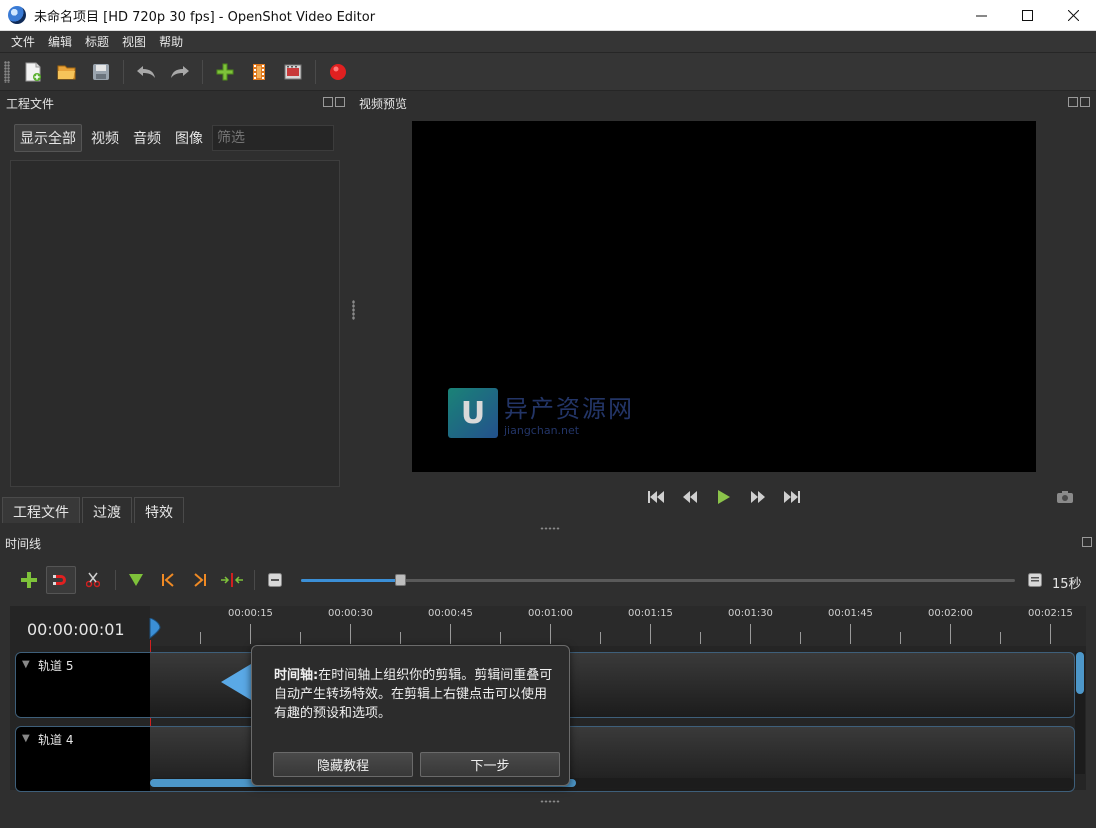 This screenshot has height=828, width=1096. I want to click on filter-image-button: 图像, so click(189, 138).